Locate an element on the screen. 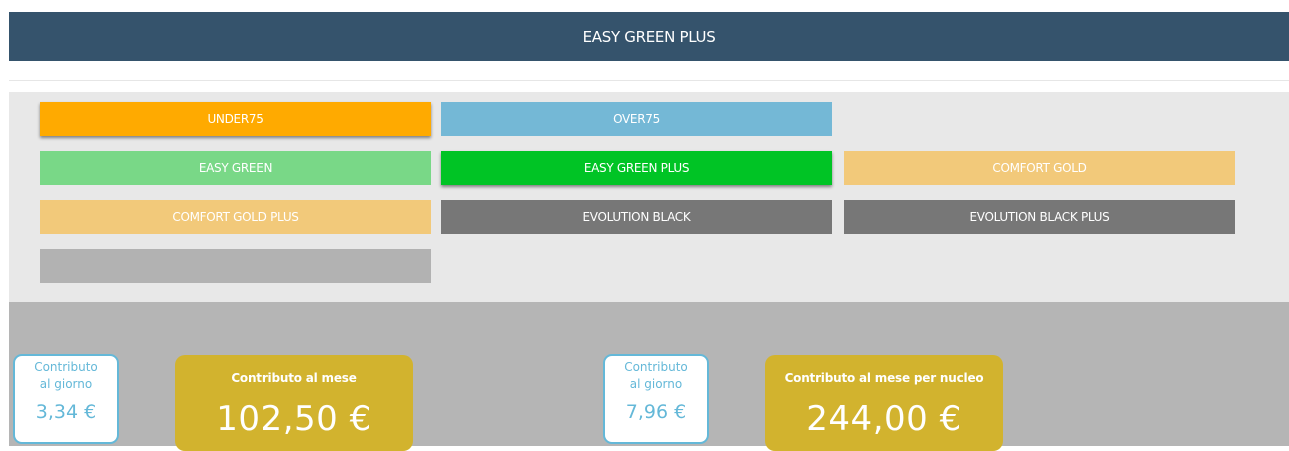 The height and width of the screenshot is (451, 1289). family-monthly-contribution-label: Contributo al mese per nucleo is located at coordinates (884, 378).